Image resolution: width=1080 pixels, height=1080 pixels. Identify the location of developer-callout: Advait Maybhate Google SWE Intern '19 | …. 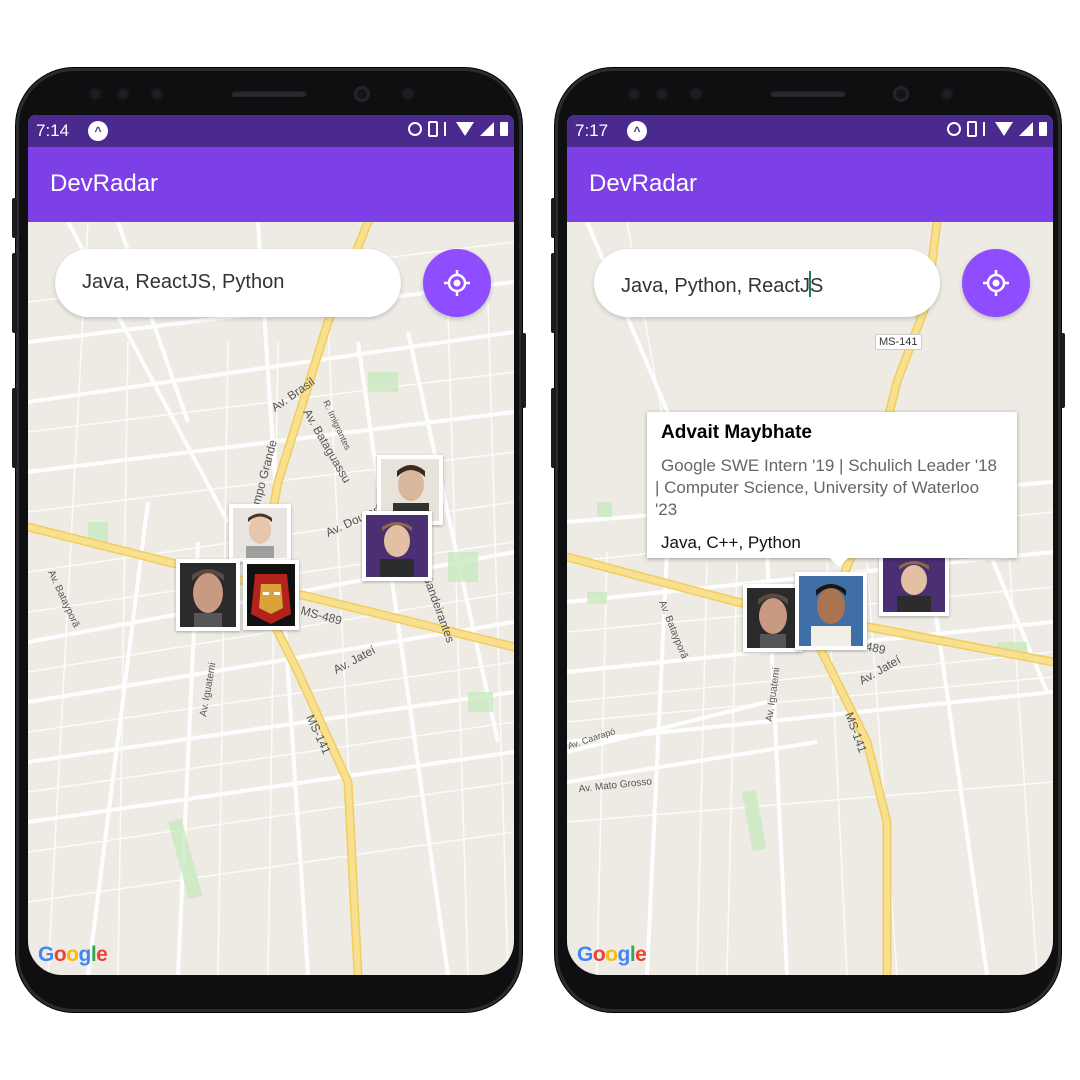
(832, 489).